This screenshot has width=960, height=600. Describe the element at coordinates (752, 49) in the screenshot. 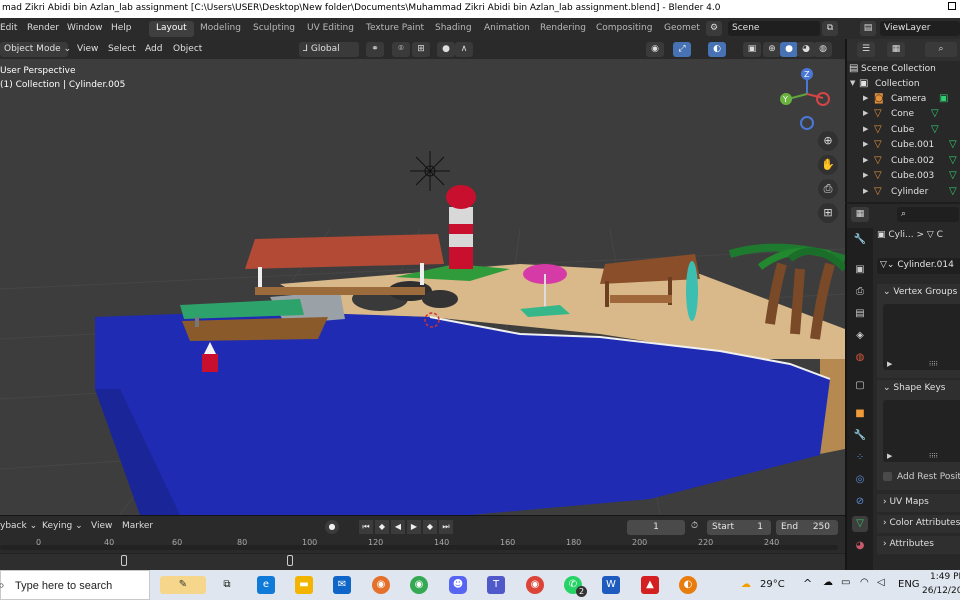

I see `xray-icon: ▣` at that location.